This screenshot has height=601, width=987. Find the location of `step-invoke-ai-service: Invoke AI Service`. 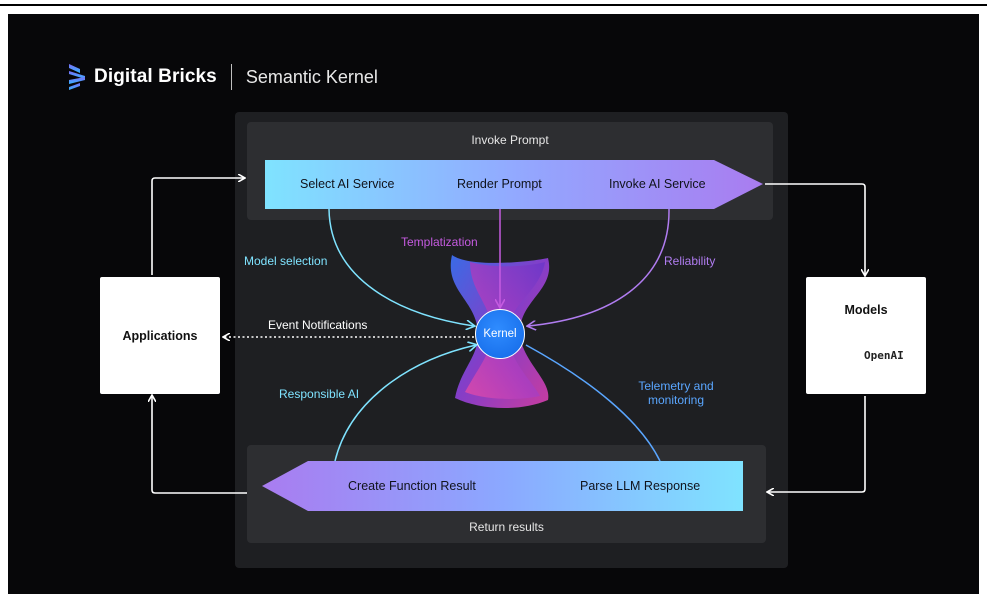

step-invoke-ai-service: Invoke AI Service is located at coordinates (657, 184).